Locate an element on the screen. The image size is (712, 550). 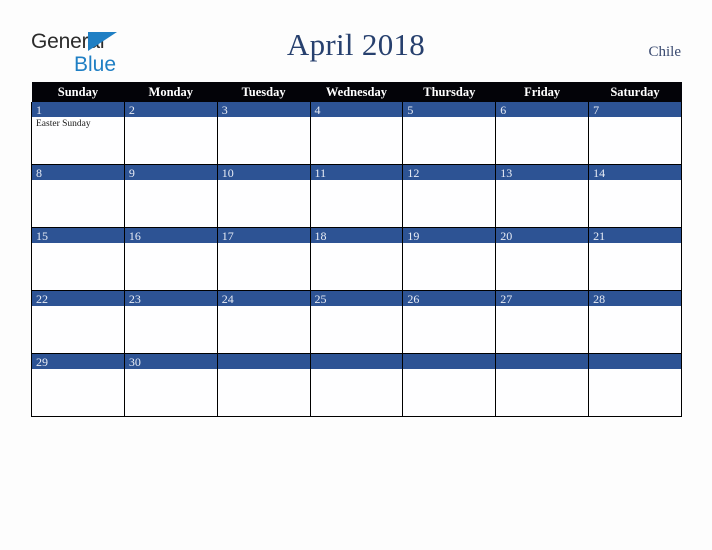
calendar-day-cell: 14 is located at coordinates (635, 196).